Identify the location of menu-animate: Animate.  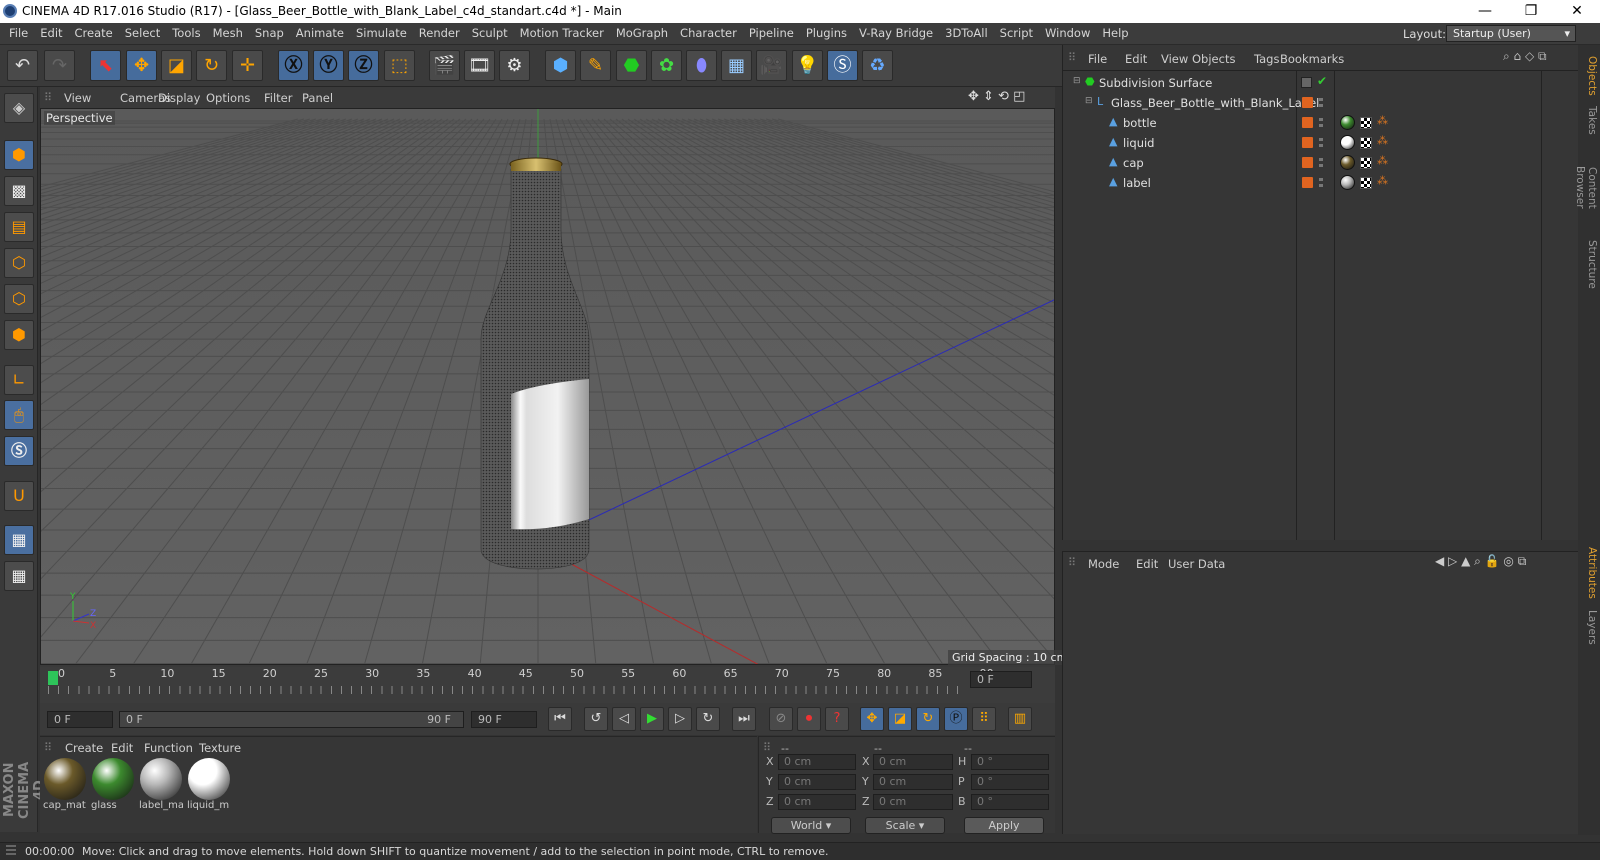
(320, 33).